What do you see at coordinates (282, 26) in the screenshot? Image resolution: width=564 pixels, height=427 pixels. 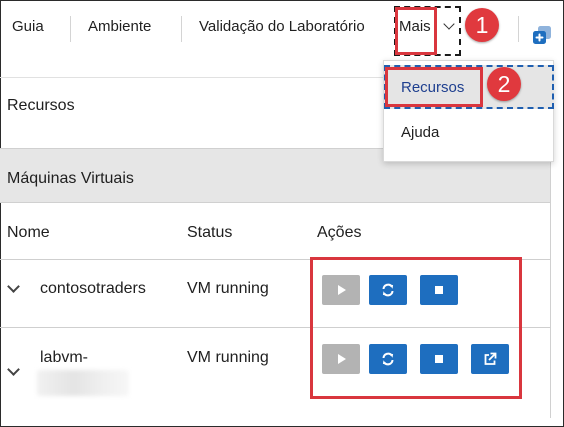 I see `nav-validacao: Validação do Laboratório` at bounding box center [282, 26].